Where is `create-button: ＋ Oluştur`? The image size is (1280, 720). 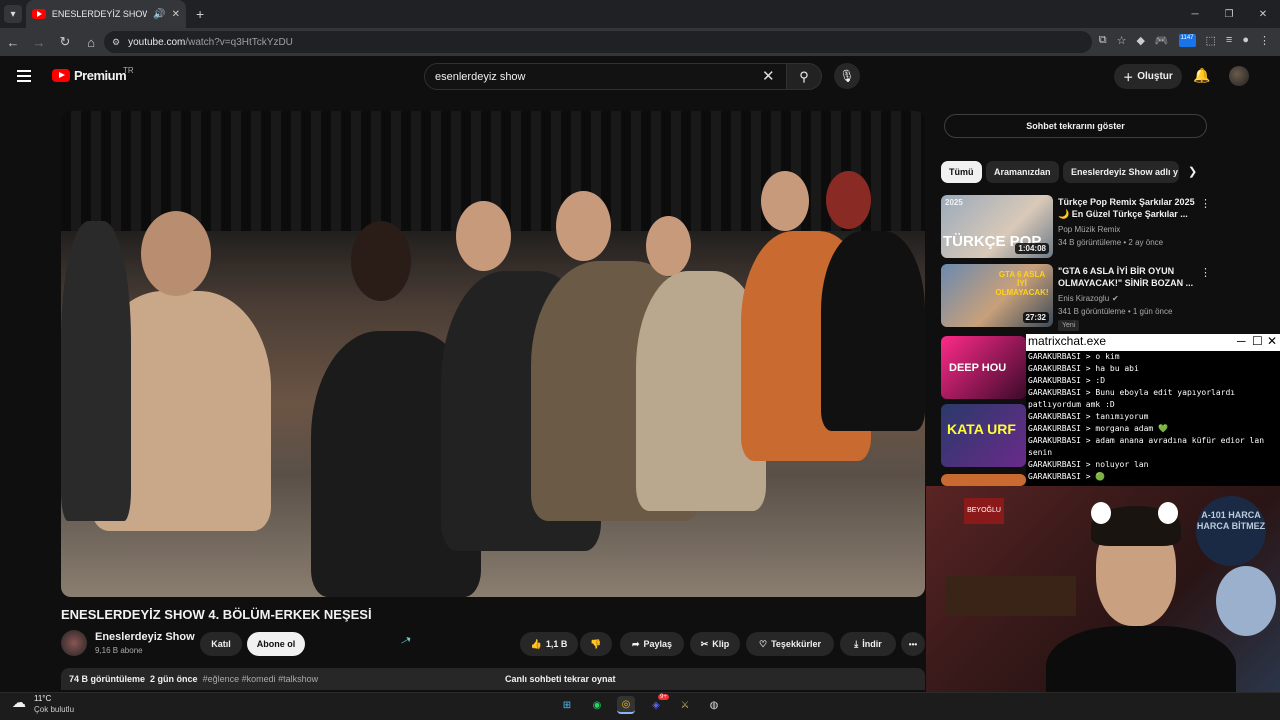
create-button: ＋ Oluştur is located at coordinates (1148, 76).